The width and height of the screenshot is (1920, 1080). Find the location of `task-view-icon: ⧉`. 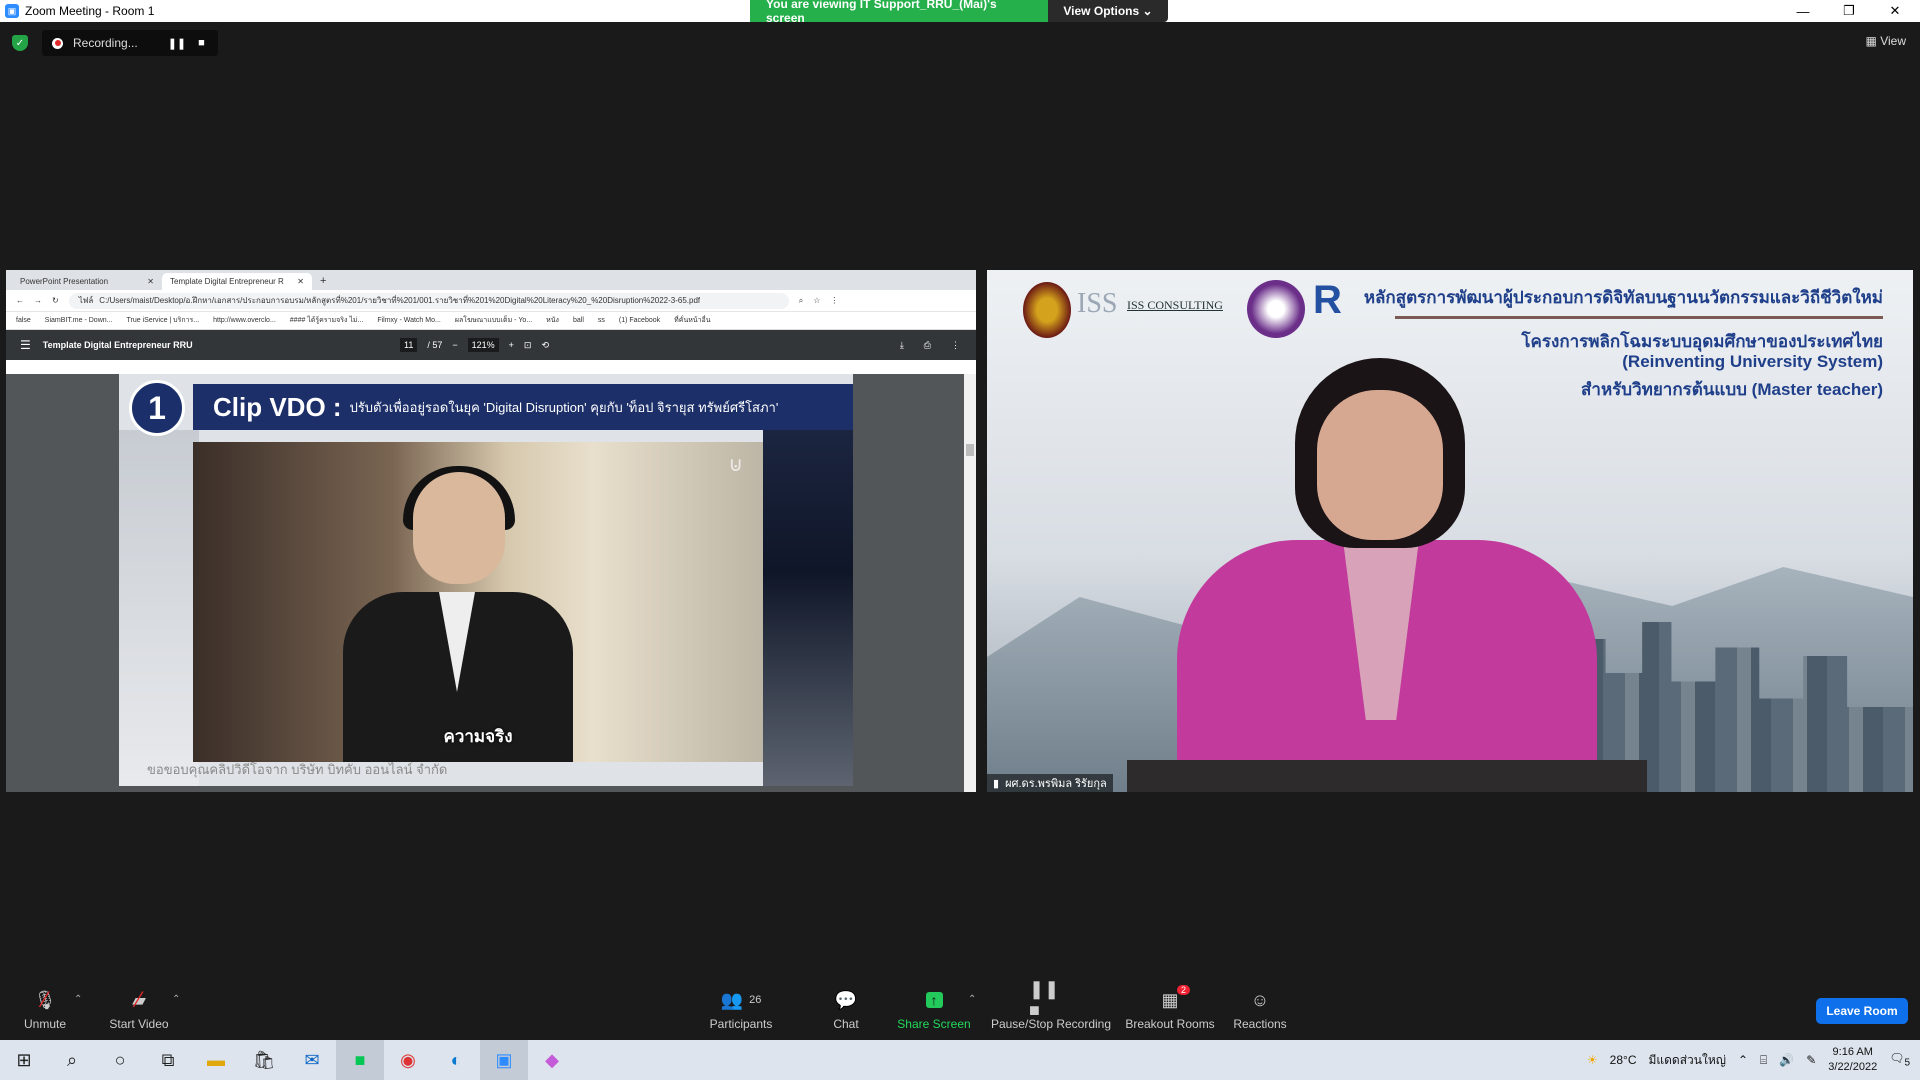

task-view-icon: ⧉ is located at coordinates (168, 1060).